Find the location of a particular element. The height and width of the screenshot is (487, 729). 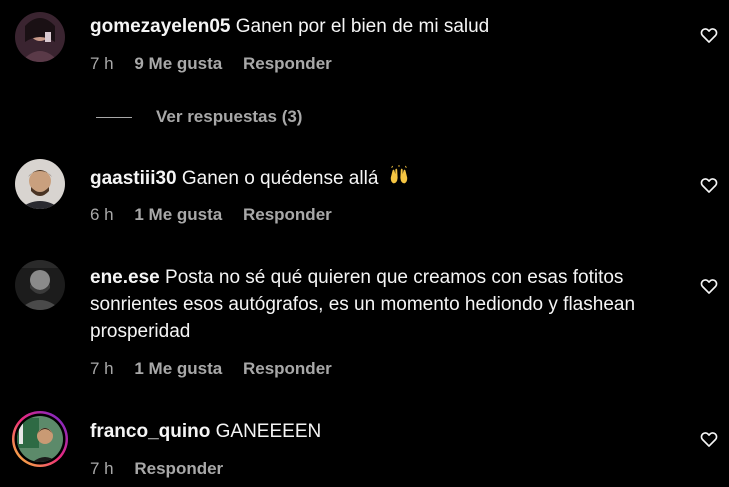

comment-body: Ganen por el bien de mi salud is located at coordinates (362, 26).